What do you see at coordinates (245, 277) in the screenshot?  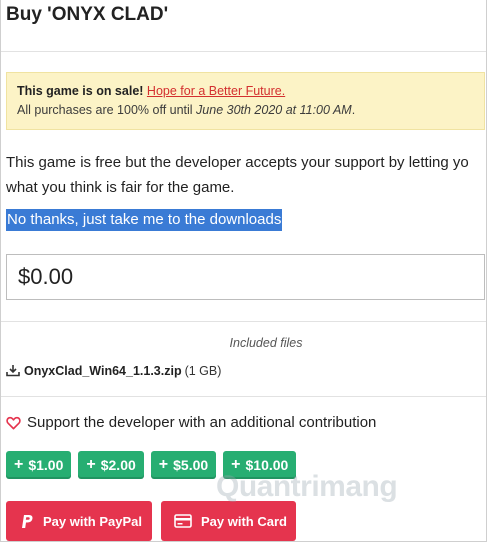 I see `price-input: $0.00` at bounding box center [245, 277].